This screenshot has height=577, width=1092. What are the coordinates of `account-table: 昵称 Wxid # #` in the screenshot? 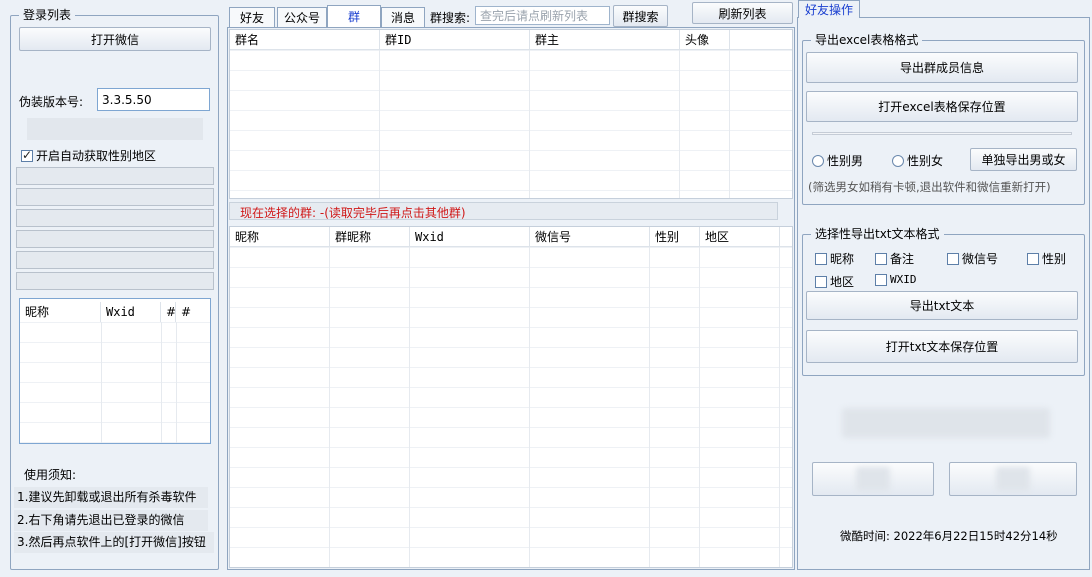 It's located at (115, 371).